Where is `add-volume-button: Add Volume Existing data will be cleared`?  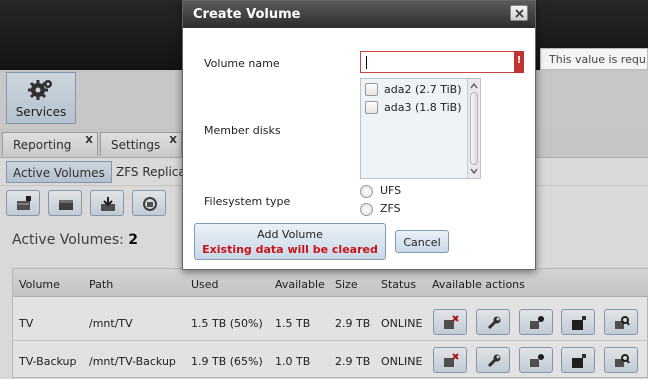
add-volume-button: Add Volume Existing data will be cleared is located at coordinates (290, 241).